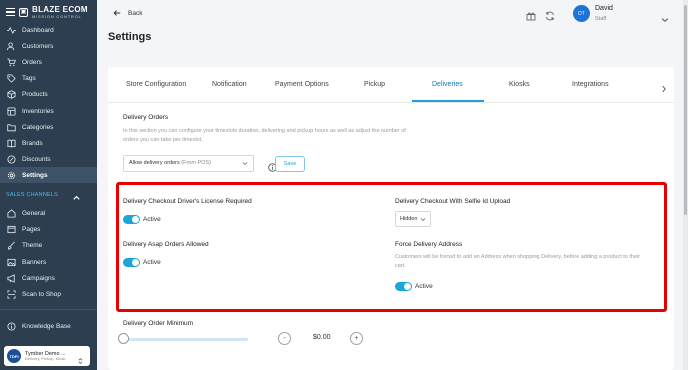 This screenshot has width=688, height=370. What do you see at coordinates (48, 262) in the screenshot?
I see `sidebar-item-banners: Banners` at bounding box center [48, 262].